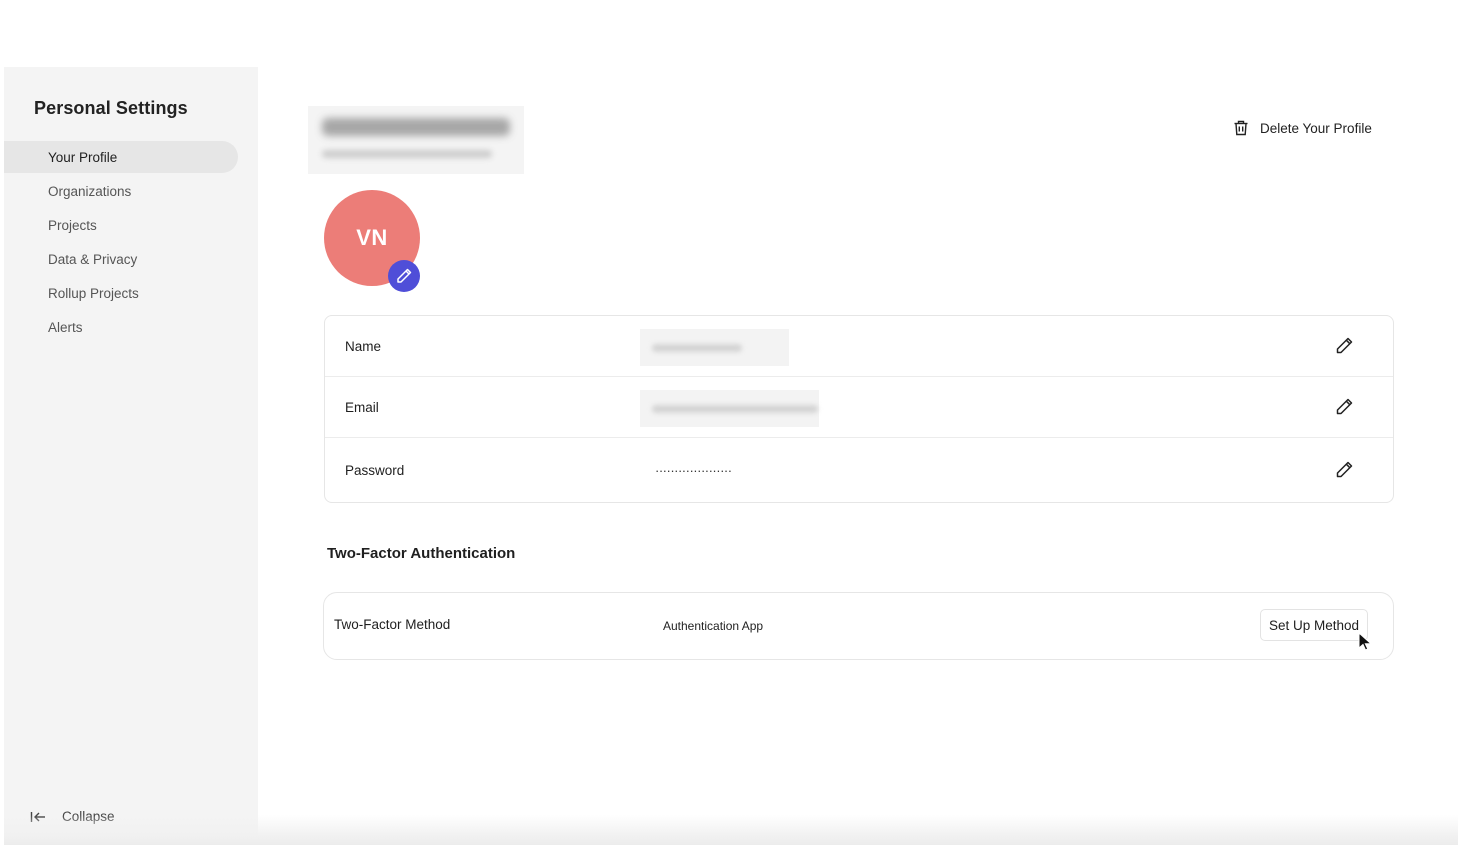 This screenshot has width=1462, height=851. Describe the element at coordinates (121, 157) in the screenshot. I see `sidebar-item-your-profile: Your Profile` at that location.